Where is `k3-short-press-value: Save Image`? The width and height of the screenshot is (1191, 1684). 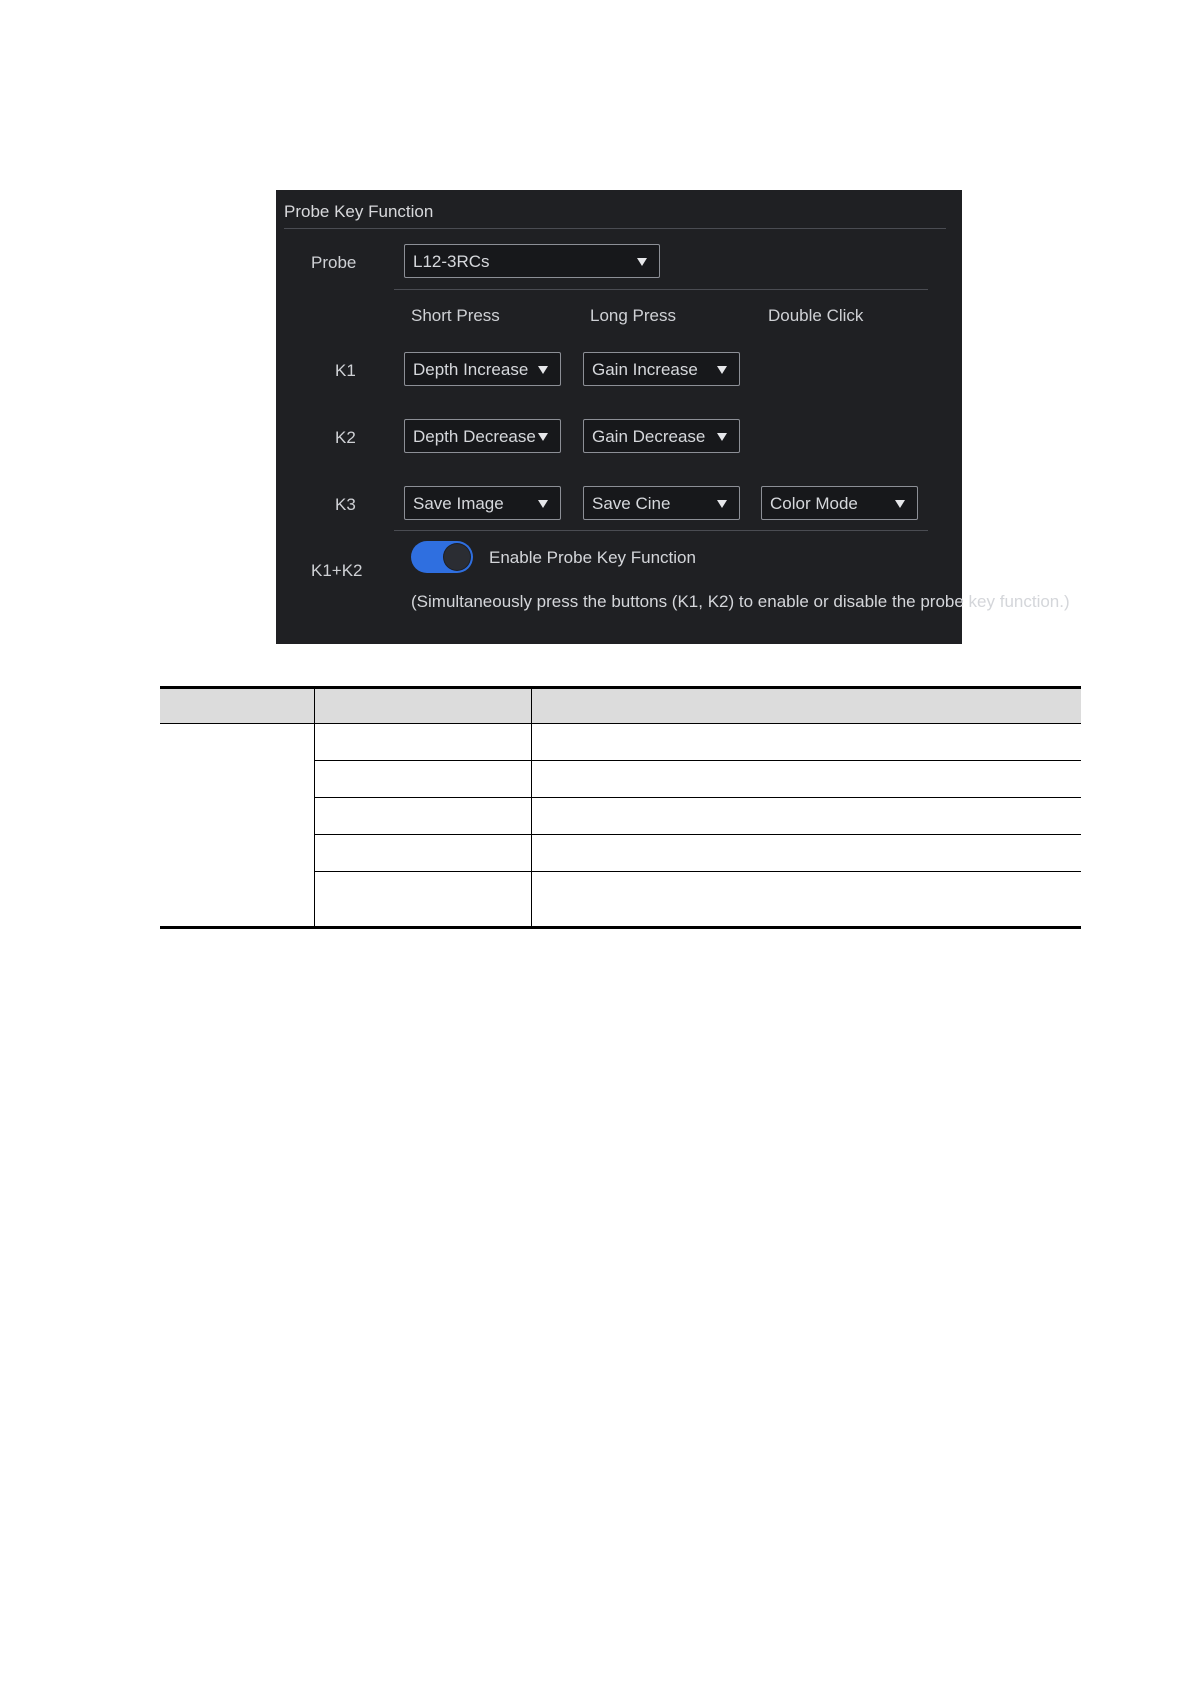 k3-short-press-value: Save Image is located at coordinates (458, 503).